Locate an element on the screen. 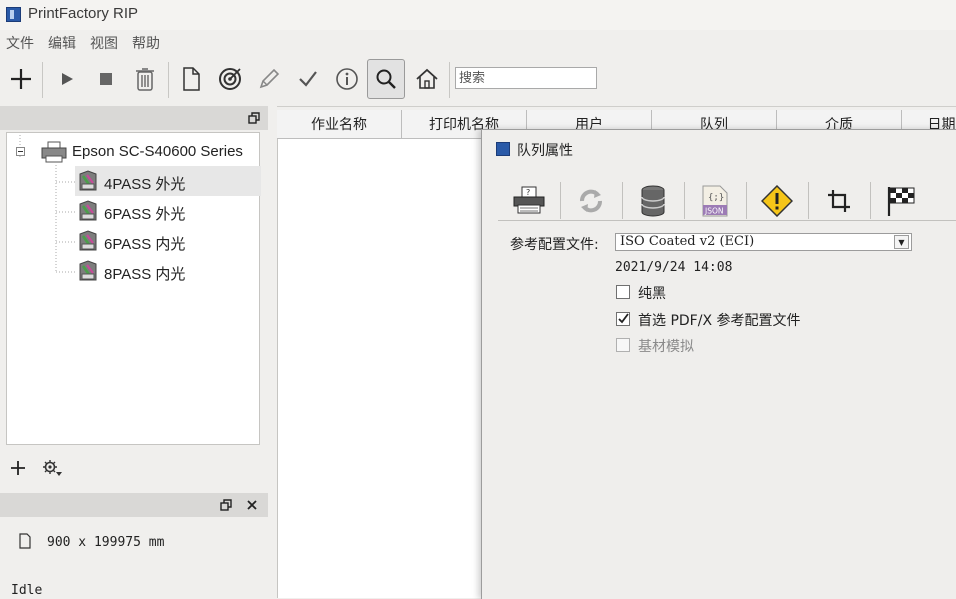 The image size is (956, 599). stop-button is located at coordinates (106, 79).